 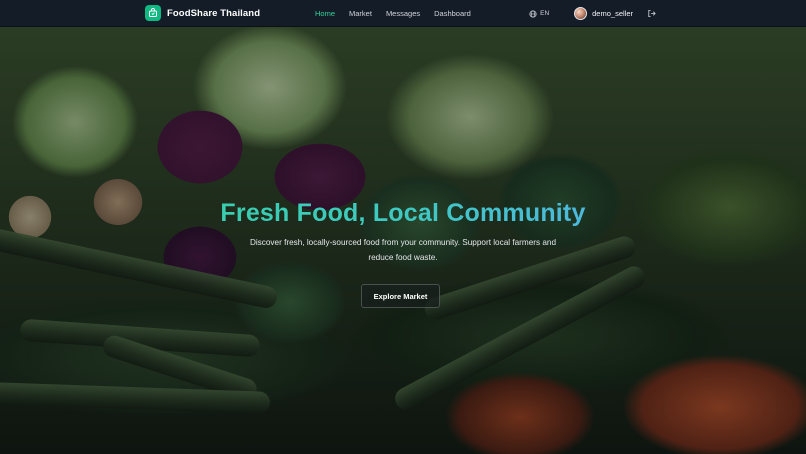 I want to click on user-menu: demo_seller, so click(x=603, y=13).